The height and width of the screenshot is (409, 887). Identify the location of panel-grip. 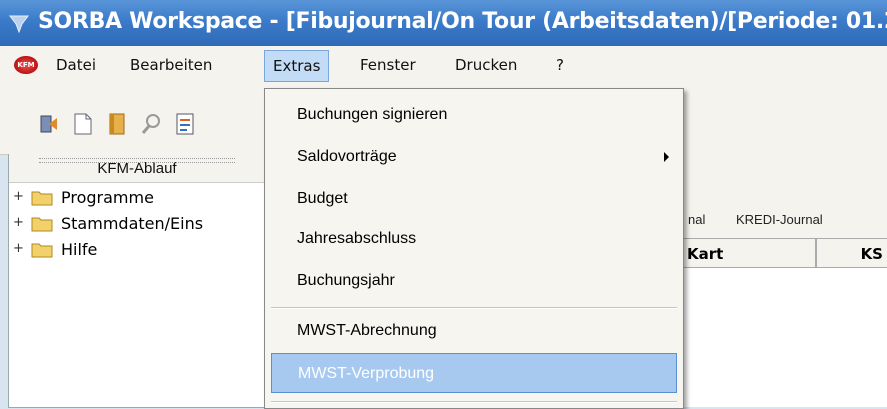
(137, 160).